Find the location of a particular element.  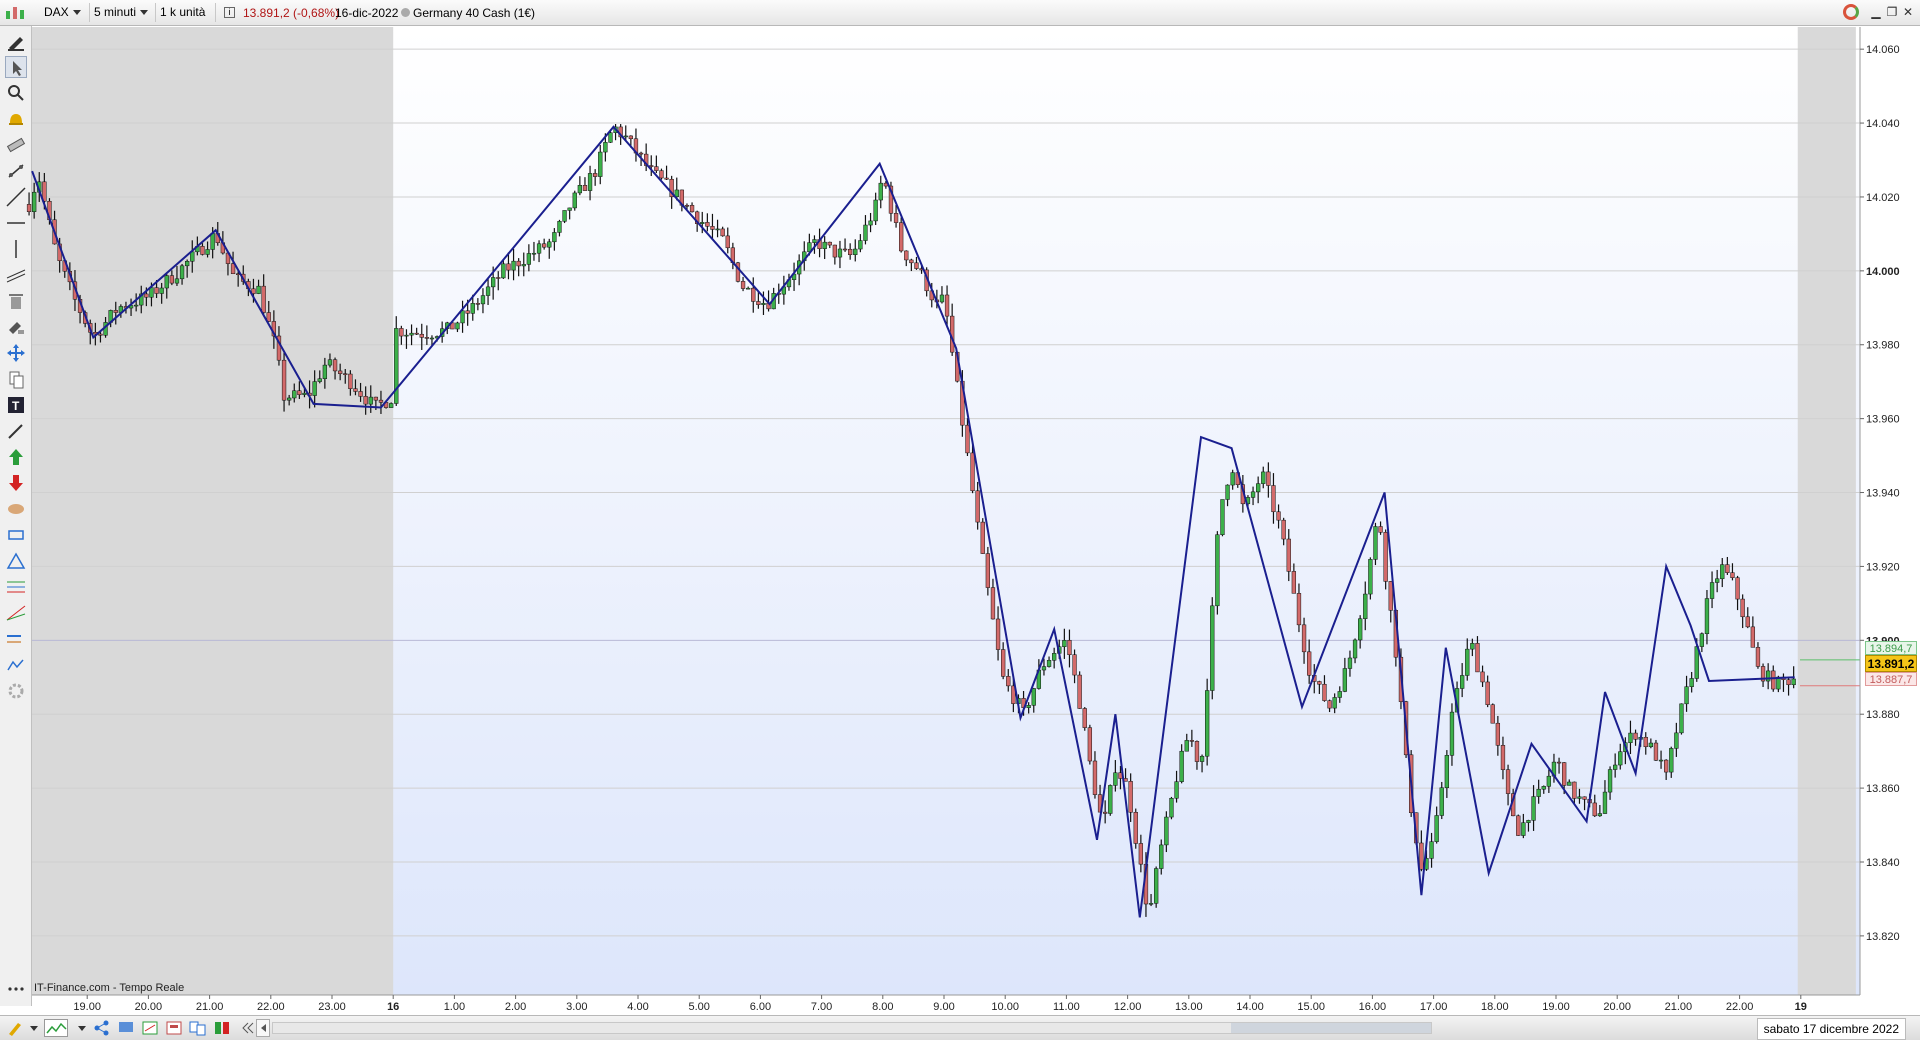

x-tick-label: 3.00 is located at coordinates (576, 1007).